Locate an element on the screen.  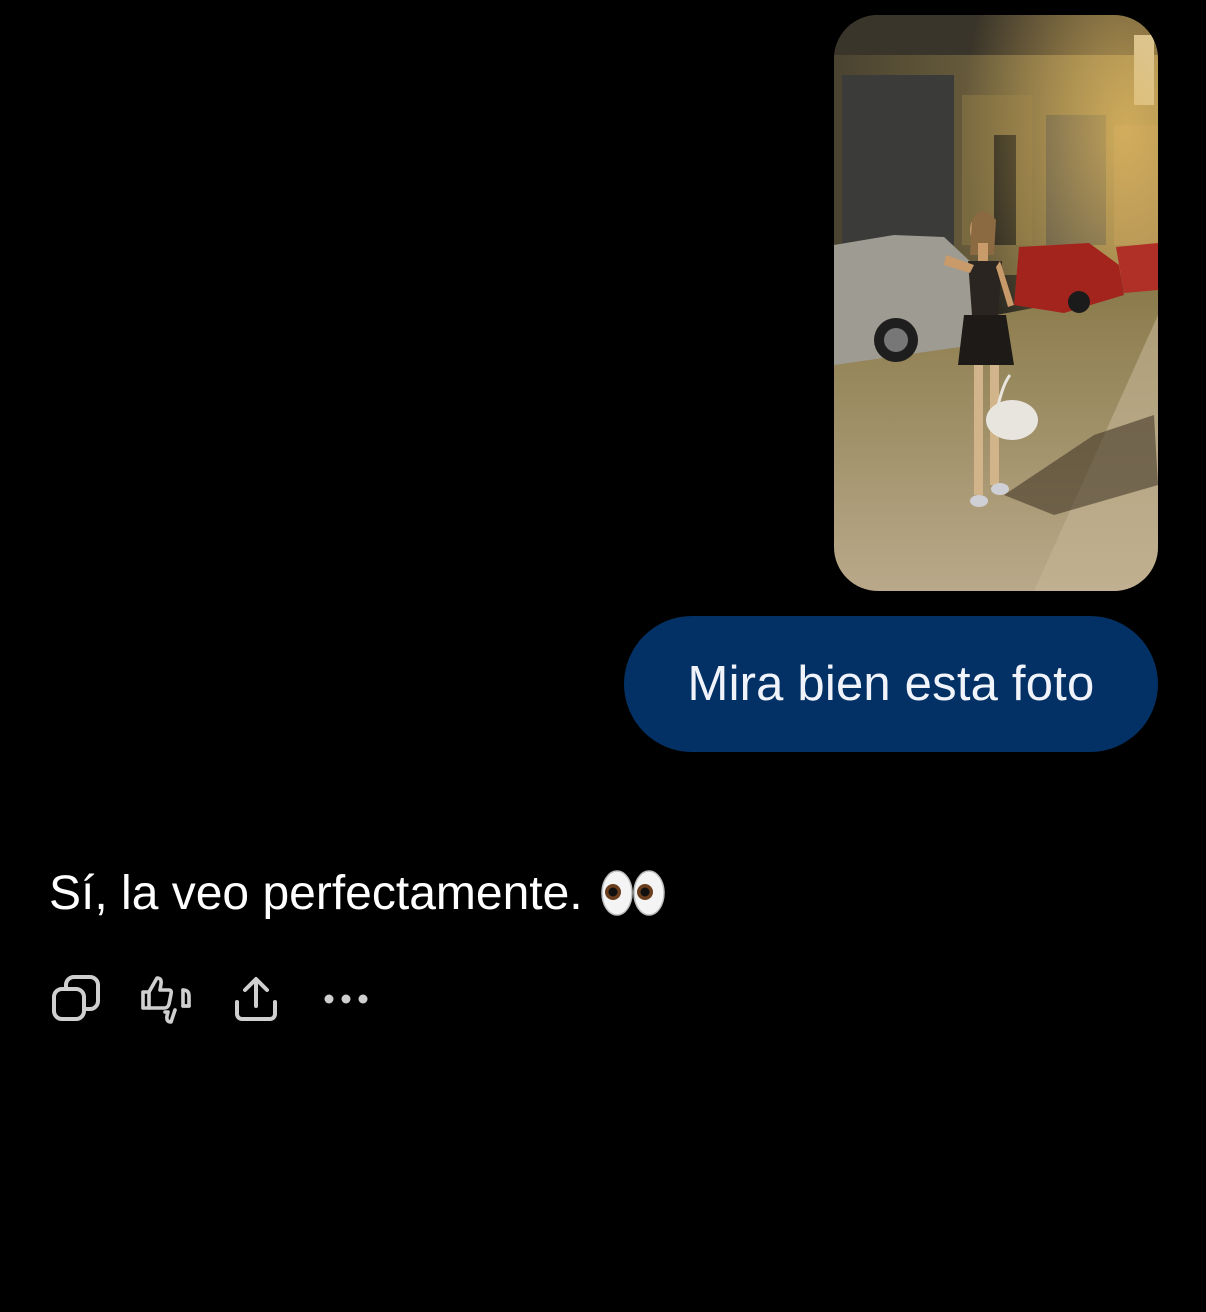
more-button is located at coordinates (346, 999).